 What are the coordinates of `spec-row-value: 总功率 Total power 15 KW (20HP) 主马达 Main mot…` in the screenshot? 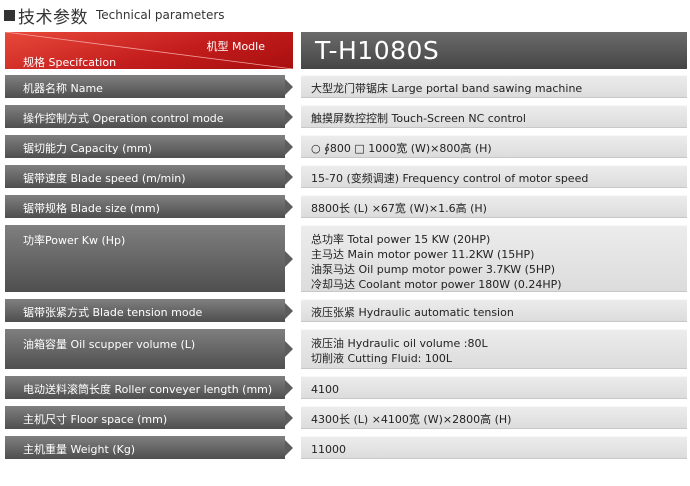 It's located at (494, 258).